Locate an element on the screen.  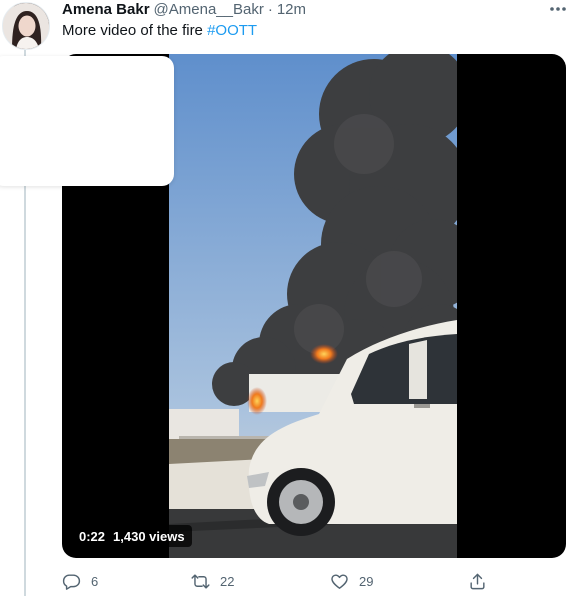
video-view-count: 1,430 views is located at coordinates (149, 536).